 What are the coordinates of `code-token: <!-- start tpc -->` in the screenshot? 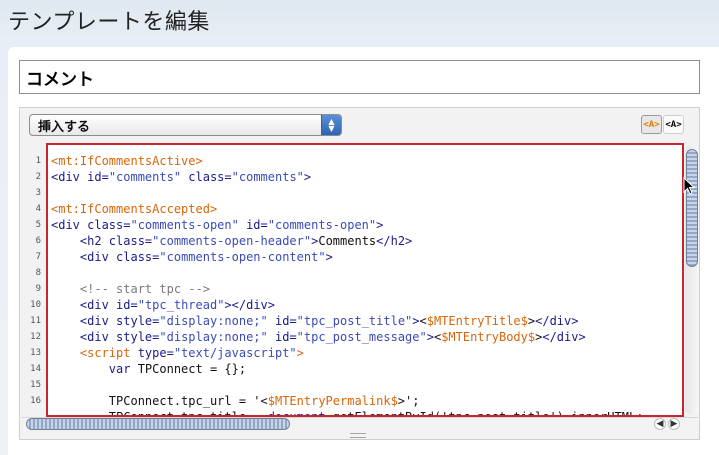 It's located at (130, 289).